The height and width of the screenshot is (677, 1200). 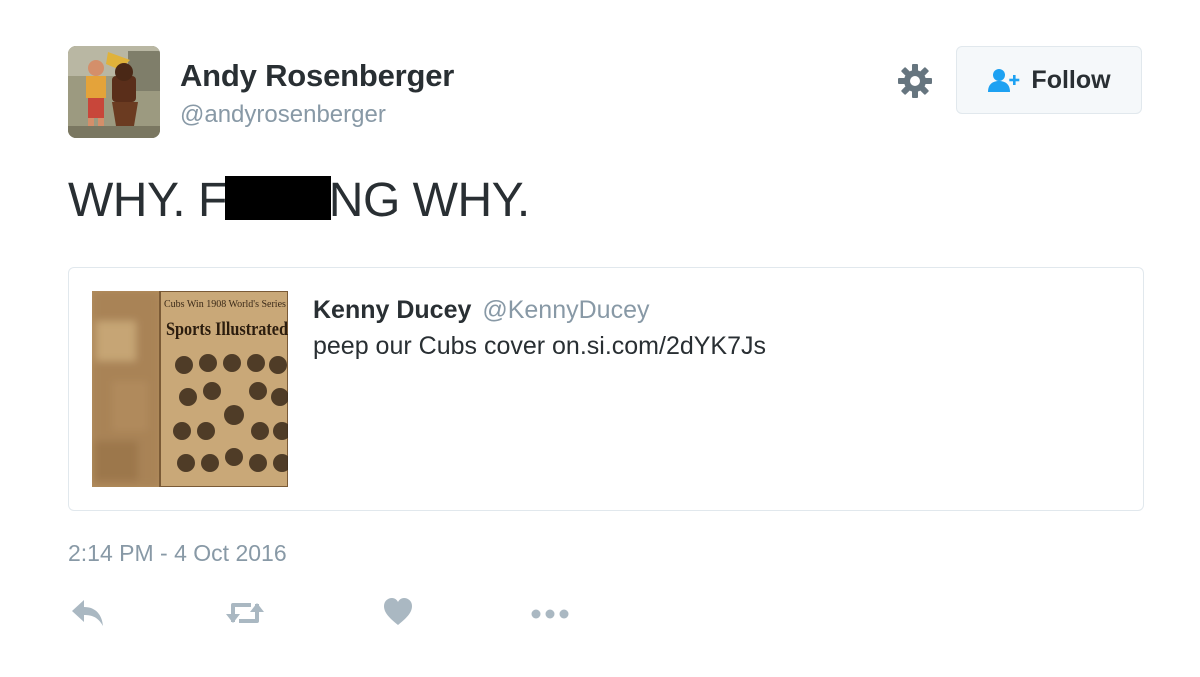 What do you see at coordinates (88, 615) in the screenshot?
I see `reply-icon` at bounding box center [88, 615].